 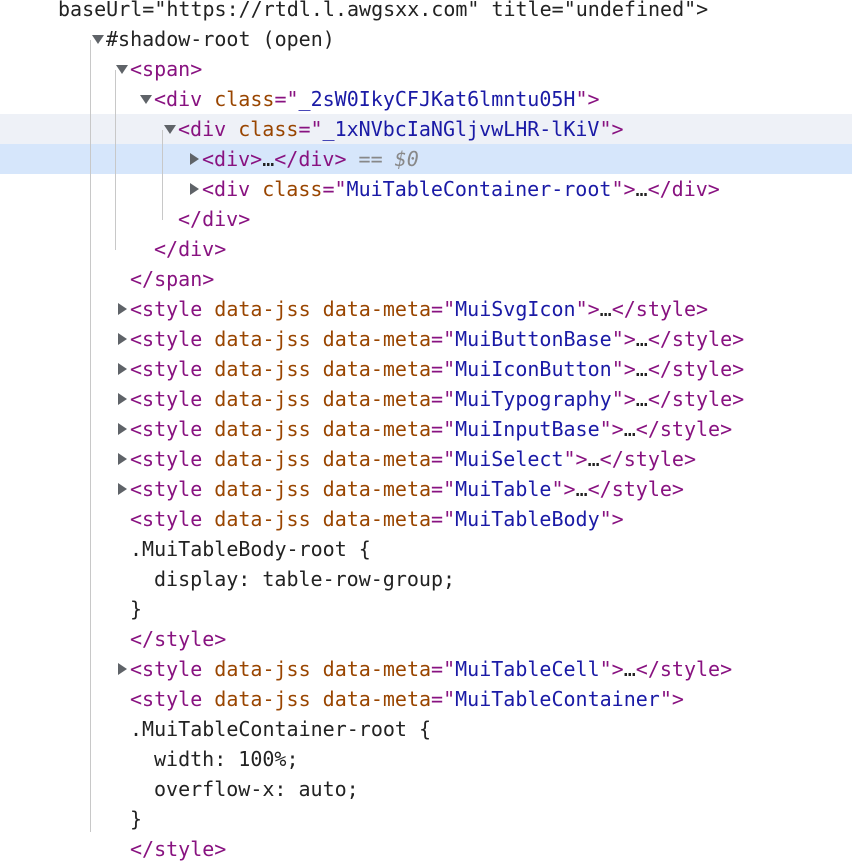 What do you see at coordinates (305, 579) in the screenshot?
I see `token-css: display: table-row-group;` at bounding box center [305, 579].